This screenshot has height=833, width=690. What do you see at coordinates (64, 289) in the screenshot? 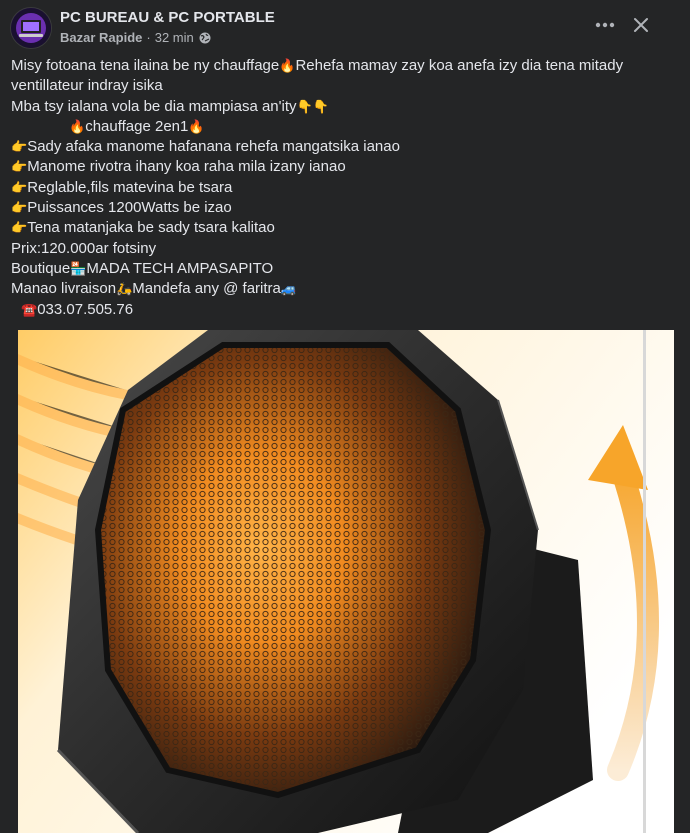
I see `message-text: Manao livraison` at bounding box center [64, 289].